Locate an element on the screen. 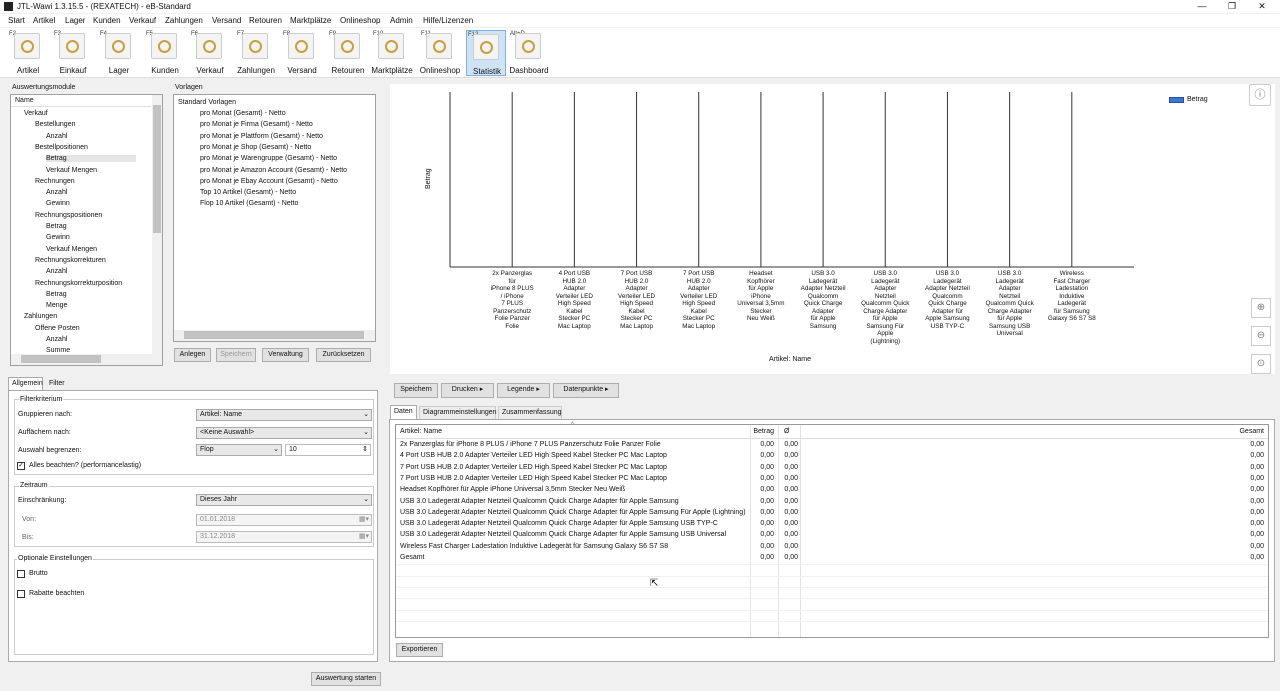 This screenshot has height=691, width=1280. header-total: Gesamt is located at coordinates (1245, 431).